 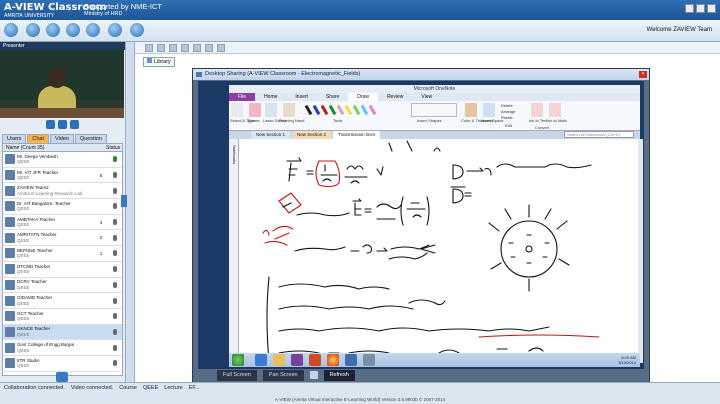 I want to click on taskbar-app-icon, so click(x=369, y=360).